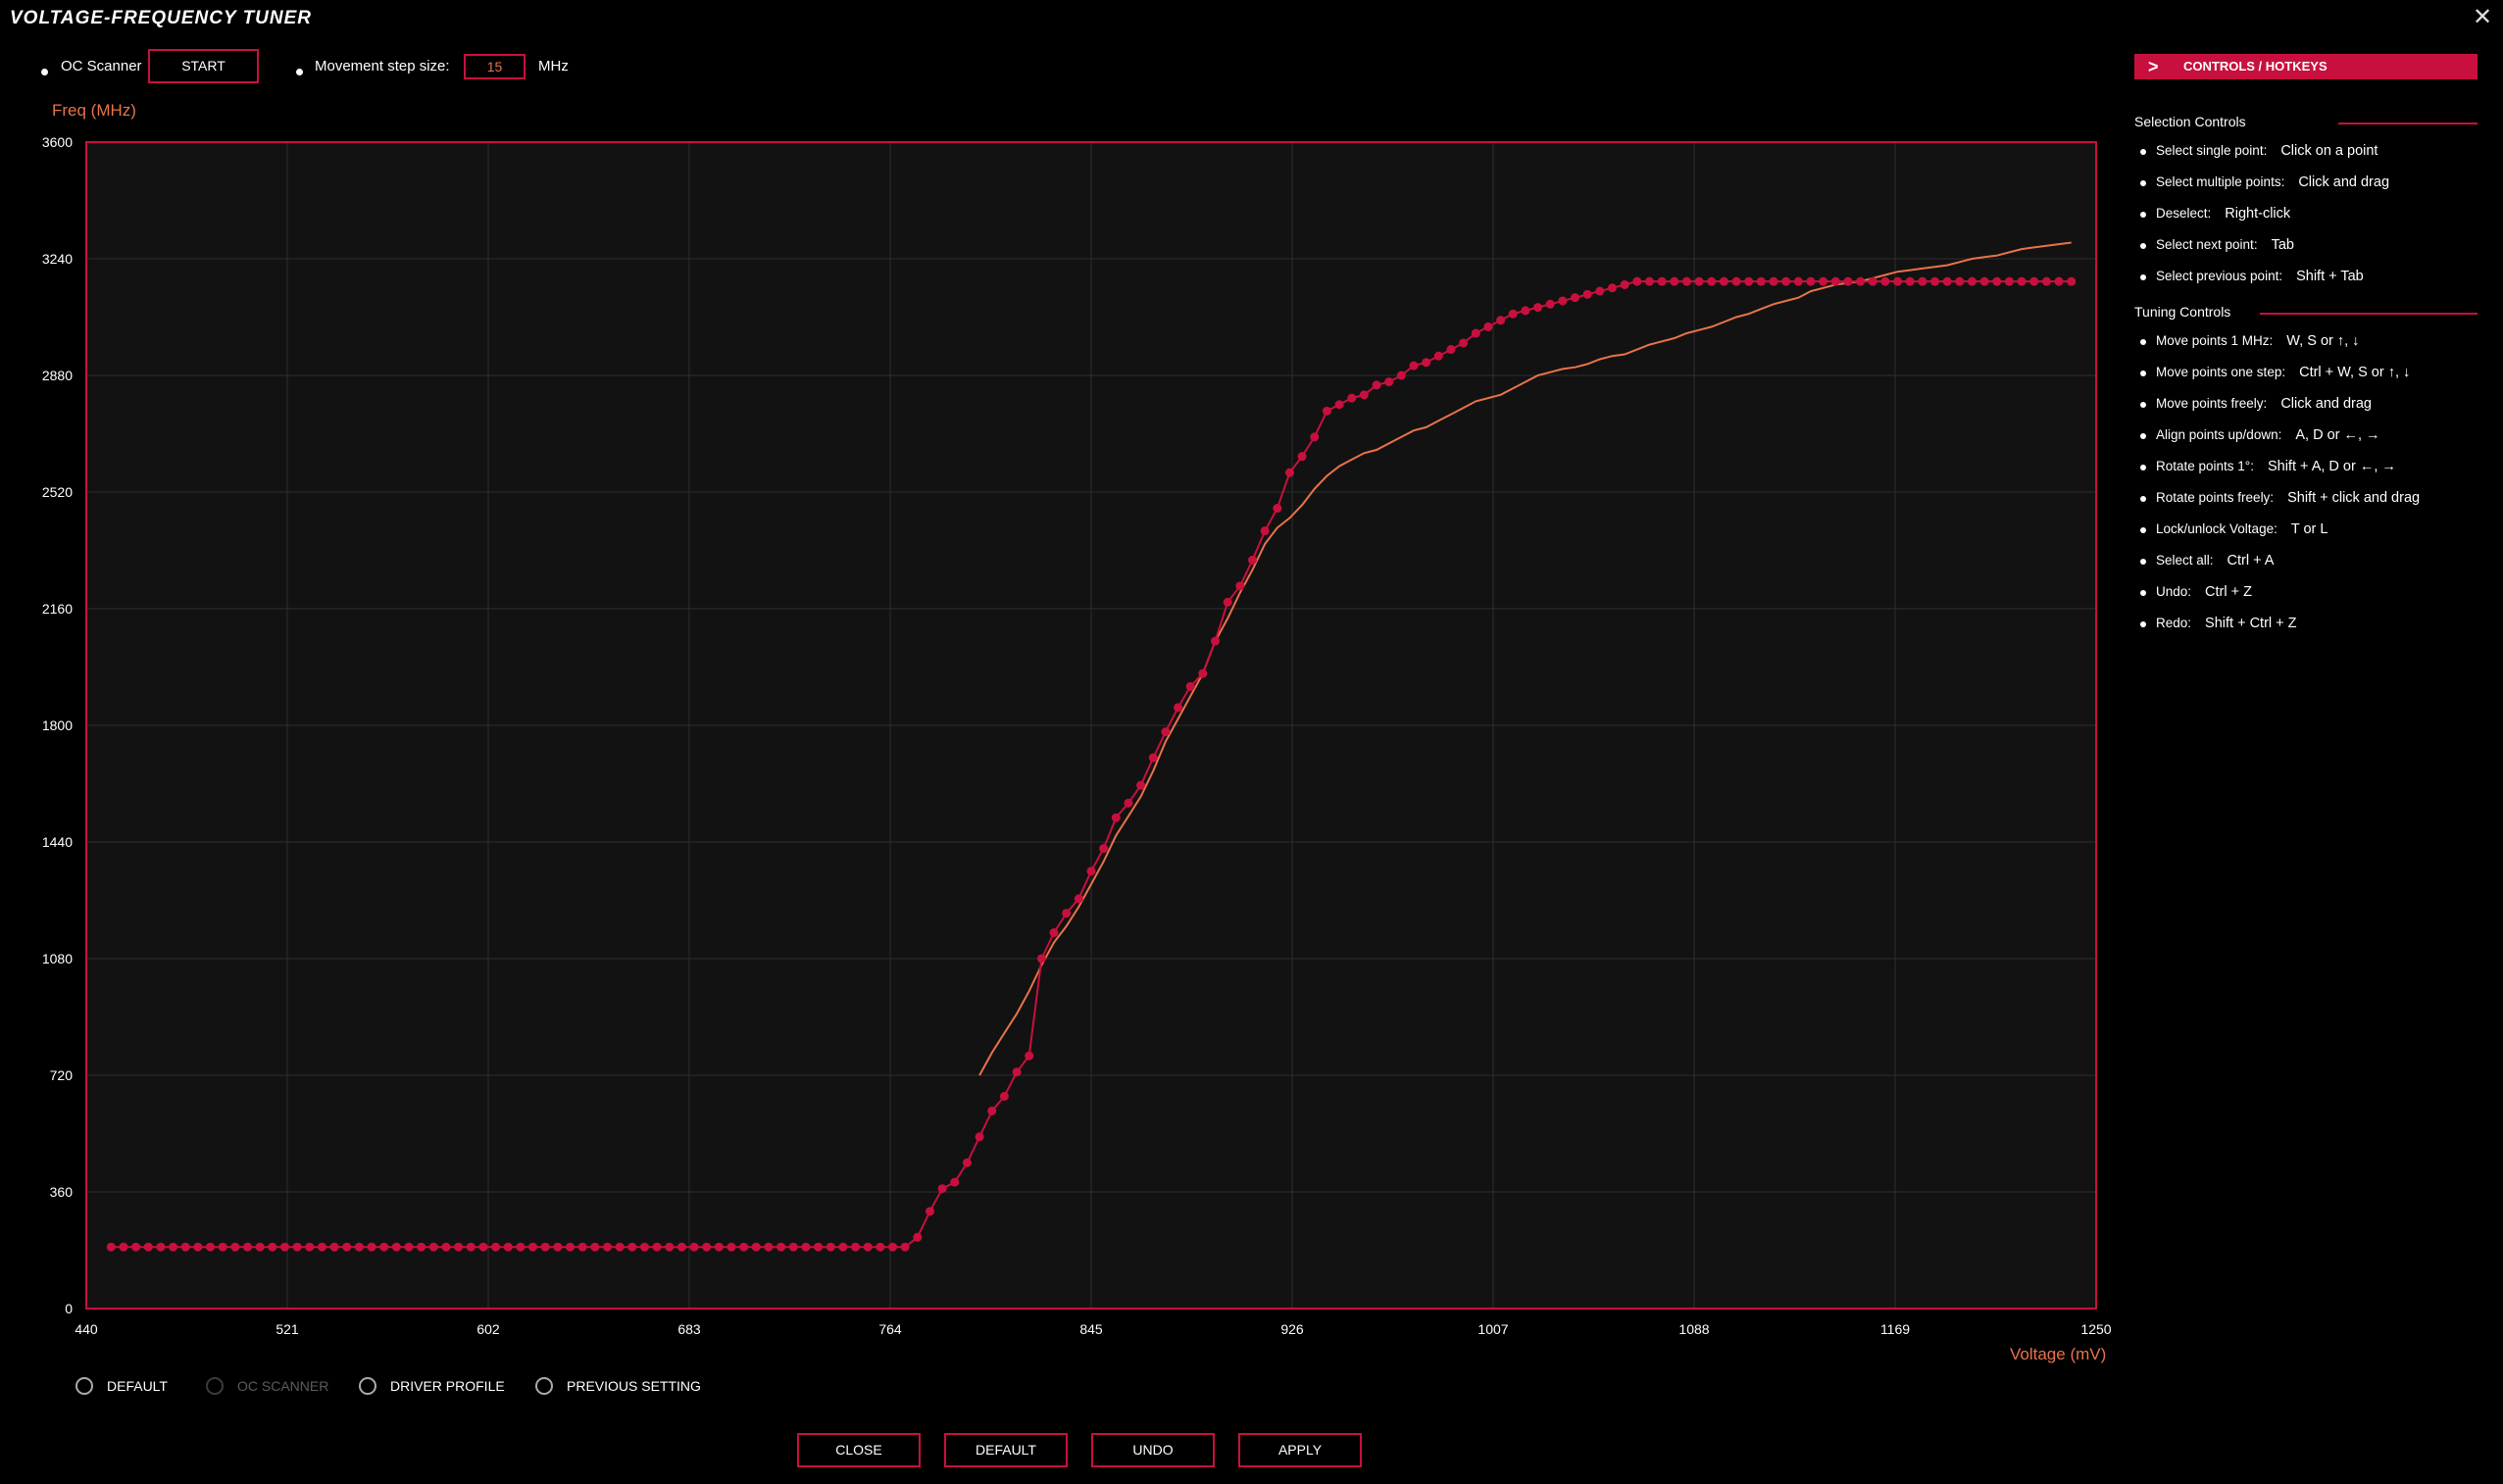 This screenshot has width=2503, height=1484. Describe the element at coordinates (1006, 1450) in the screenshot. I see `default-button: DEFAULT` at that location.